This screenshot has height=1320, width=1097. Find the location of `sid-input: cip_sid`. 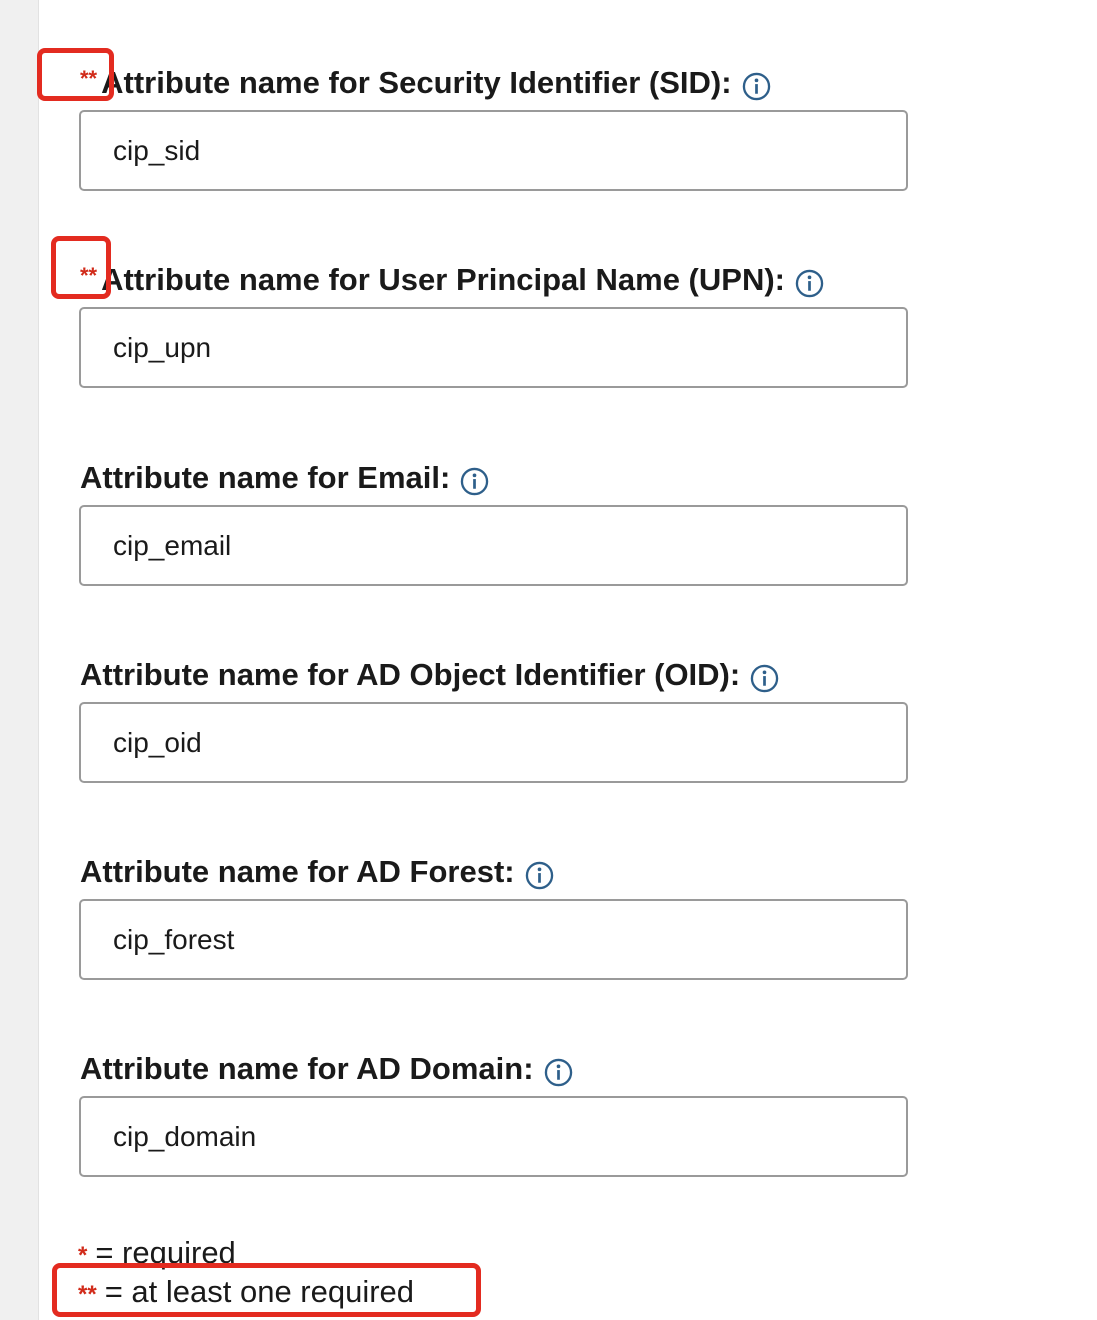

sid-input: cip_sid is located at coordinates (493, 150).